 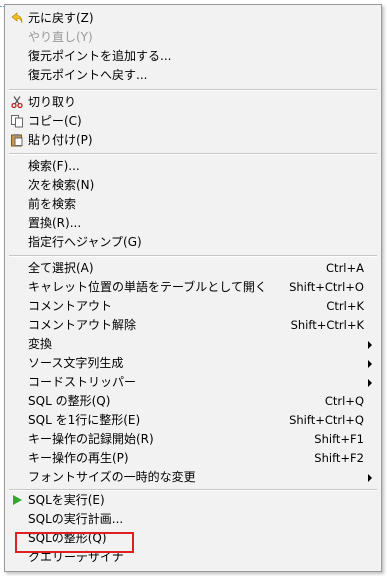 I want to click on menu-item-shortcut: Ctrl+A, so click(x=345, y=268).